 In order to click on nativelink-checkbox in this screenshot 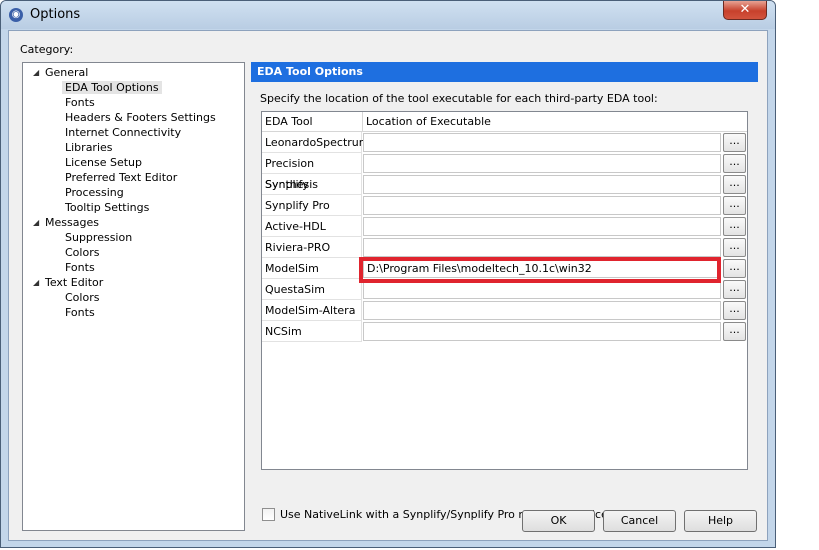, I will do `click(268, 514)`.